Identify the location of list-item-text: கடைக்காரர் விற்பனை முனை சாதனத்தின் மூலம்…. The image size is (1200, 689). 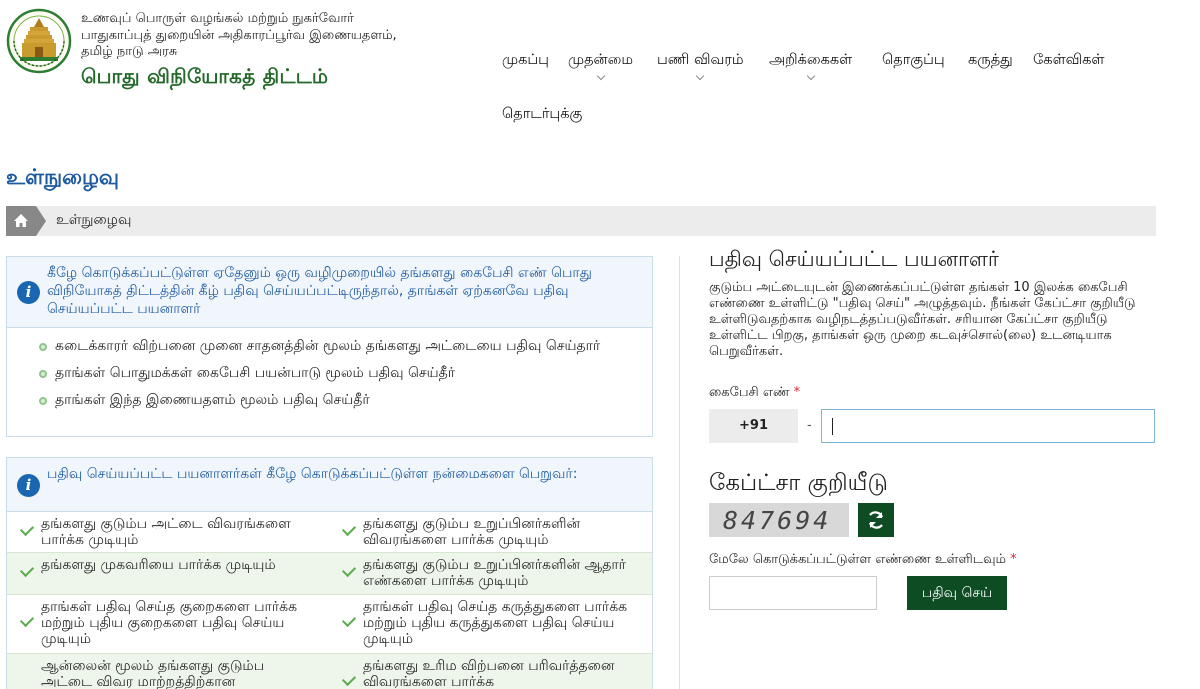
(328, 346).